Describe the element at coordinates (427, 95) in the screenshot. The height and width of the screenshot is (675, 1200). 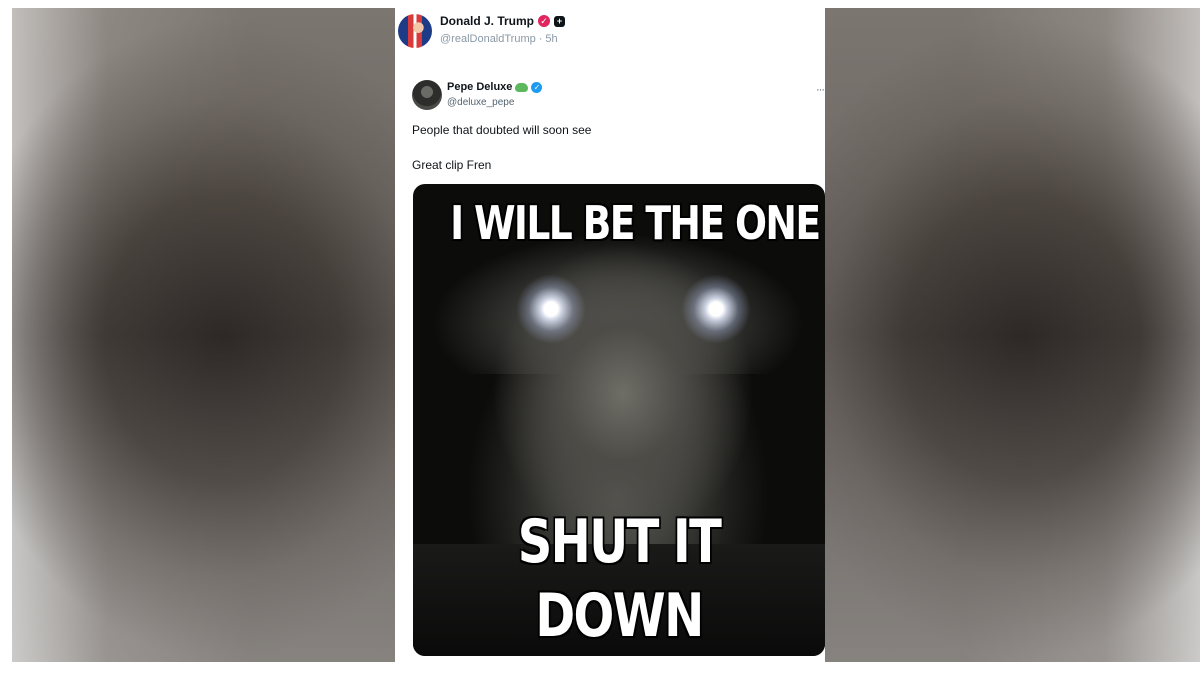
I see `quoted-avatar` at that location.